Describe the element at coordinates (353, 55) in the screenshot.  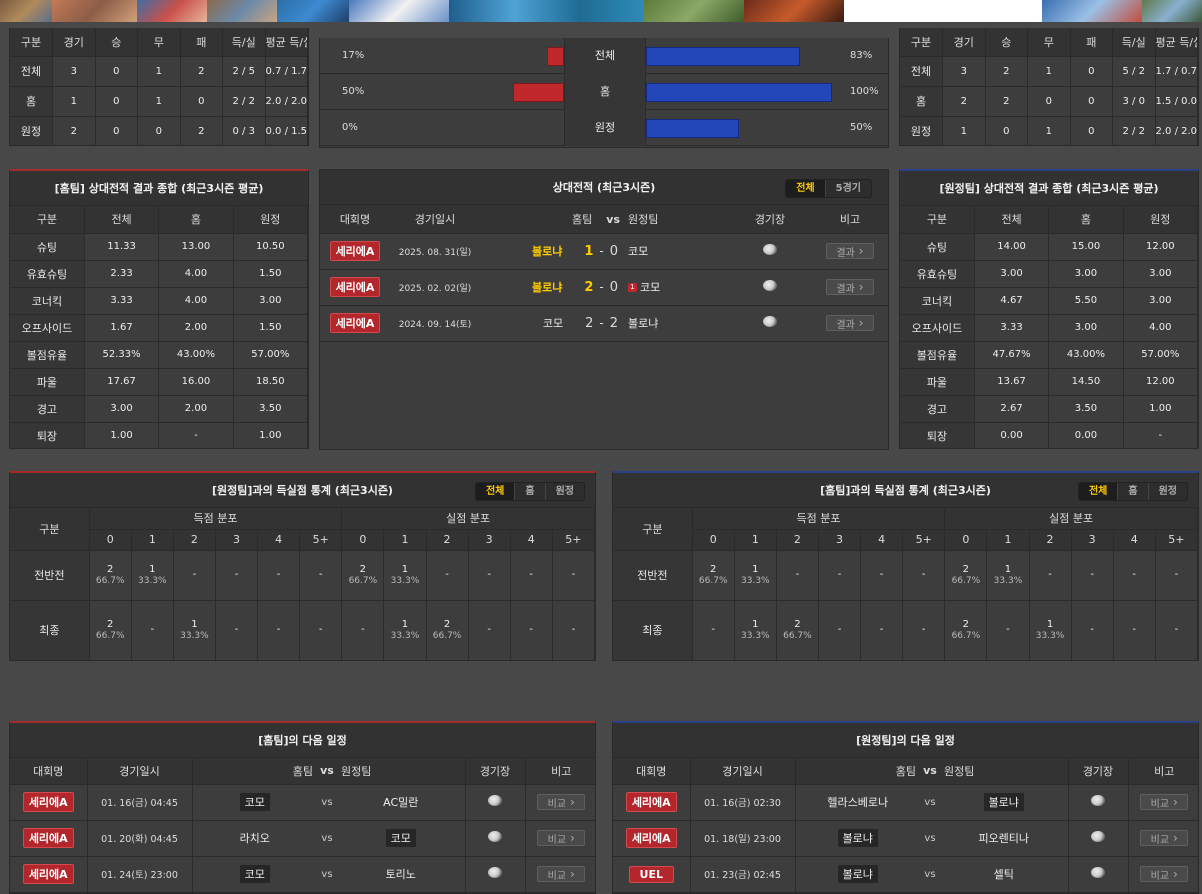
I see `win-rate-left-label: 17%` at that location.